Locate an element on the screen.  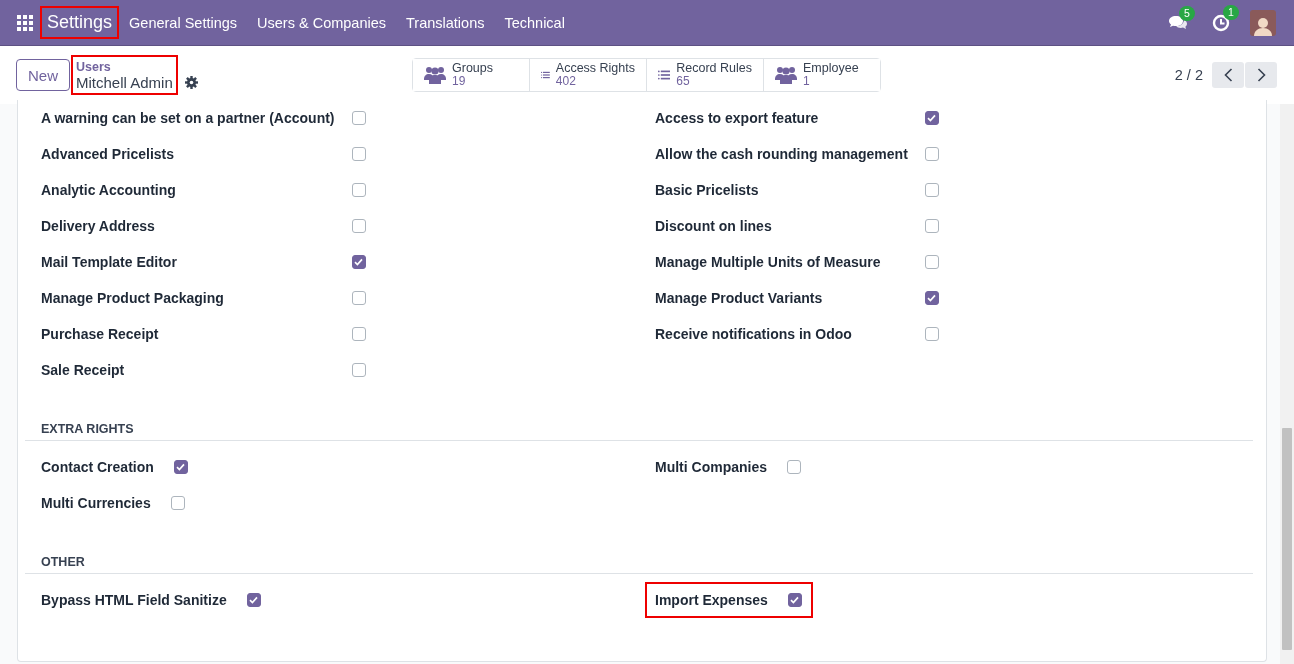
setting-label: Access to export feature is located at coordinates (737, 118).